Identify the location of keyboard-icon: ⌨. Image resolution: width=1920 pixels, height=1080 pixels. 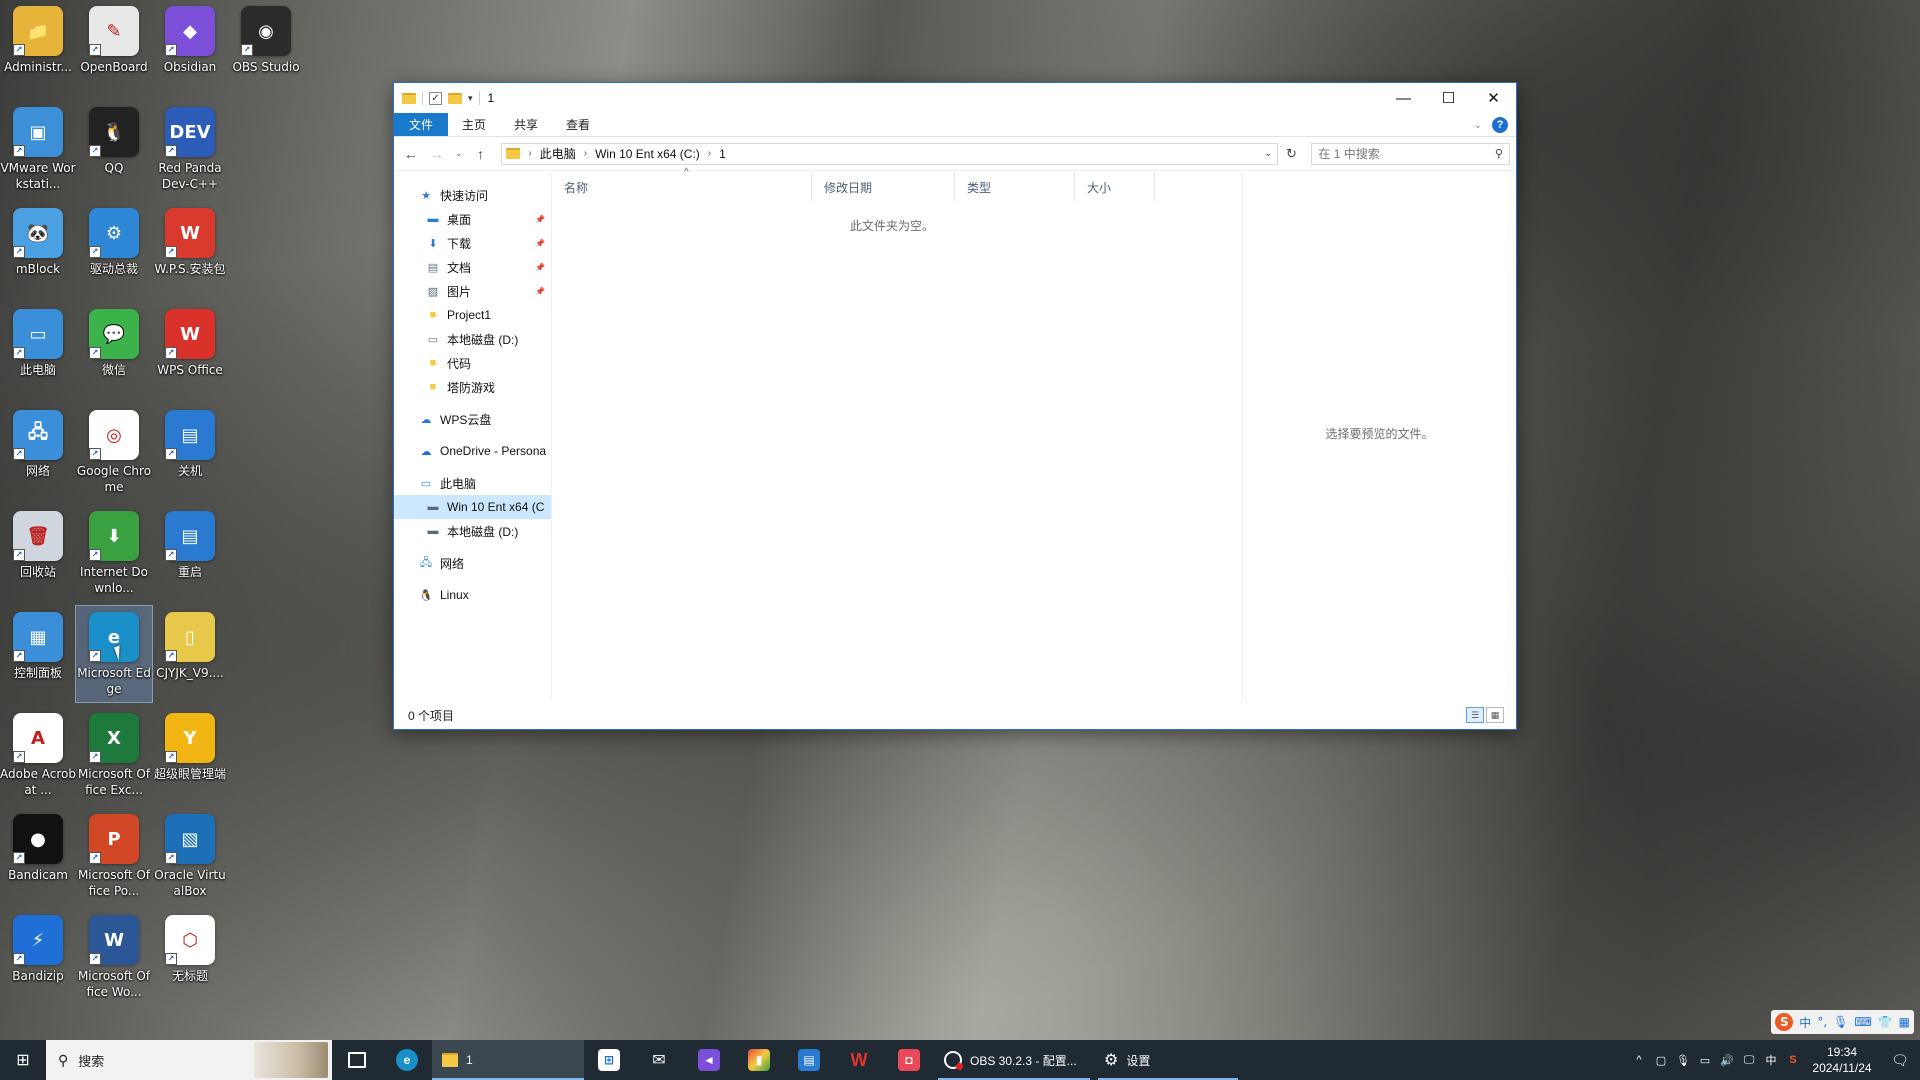
(1862, 1022).